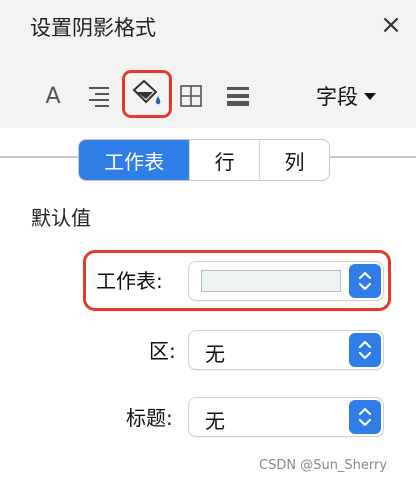  What do you see at coordinates (129, 281) in the screenshot?
I see `sheet-color-label: 工作表:` at bounding box center [129, 281].